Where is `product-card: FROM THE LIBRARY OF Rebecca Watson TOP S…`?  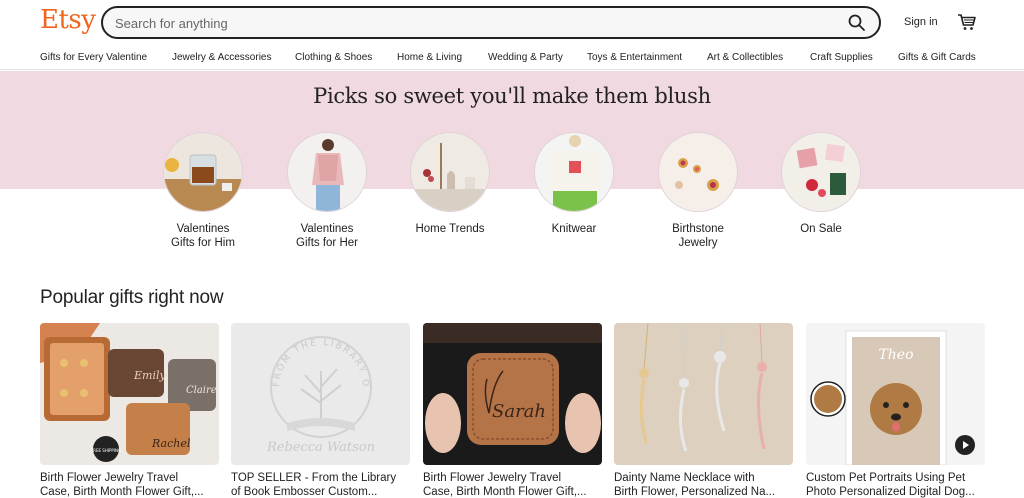
product-card: FROM THE LIBRARY OF Rebecca Watson TOP S… is located at coordinates (320, 410).